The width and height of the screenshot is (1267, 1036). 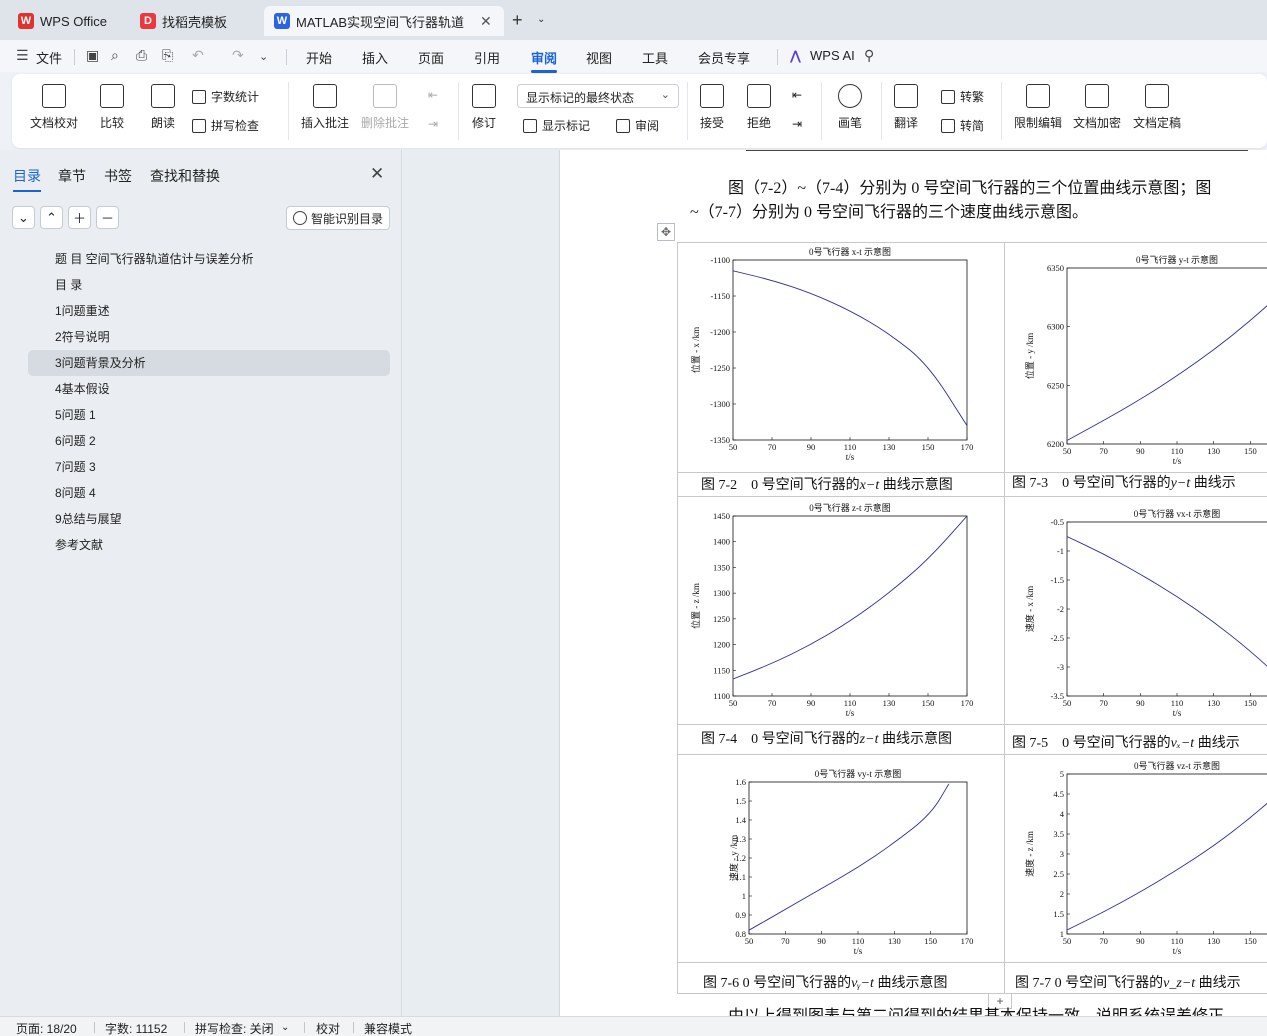 I want to click on y-tick-label: 6300, so click(x=1055, y=327).